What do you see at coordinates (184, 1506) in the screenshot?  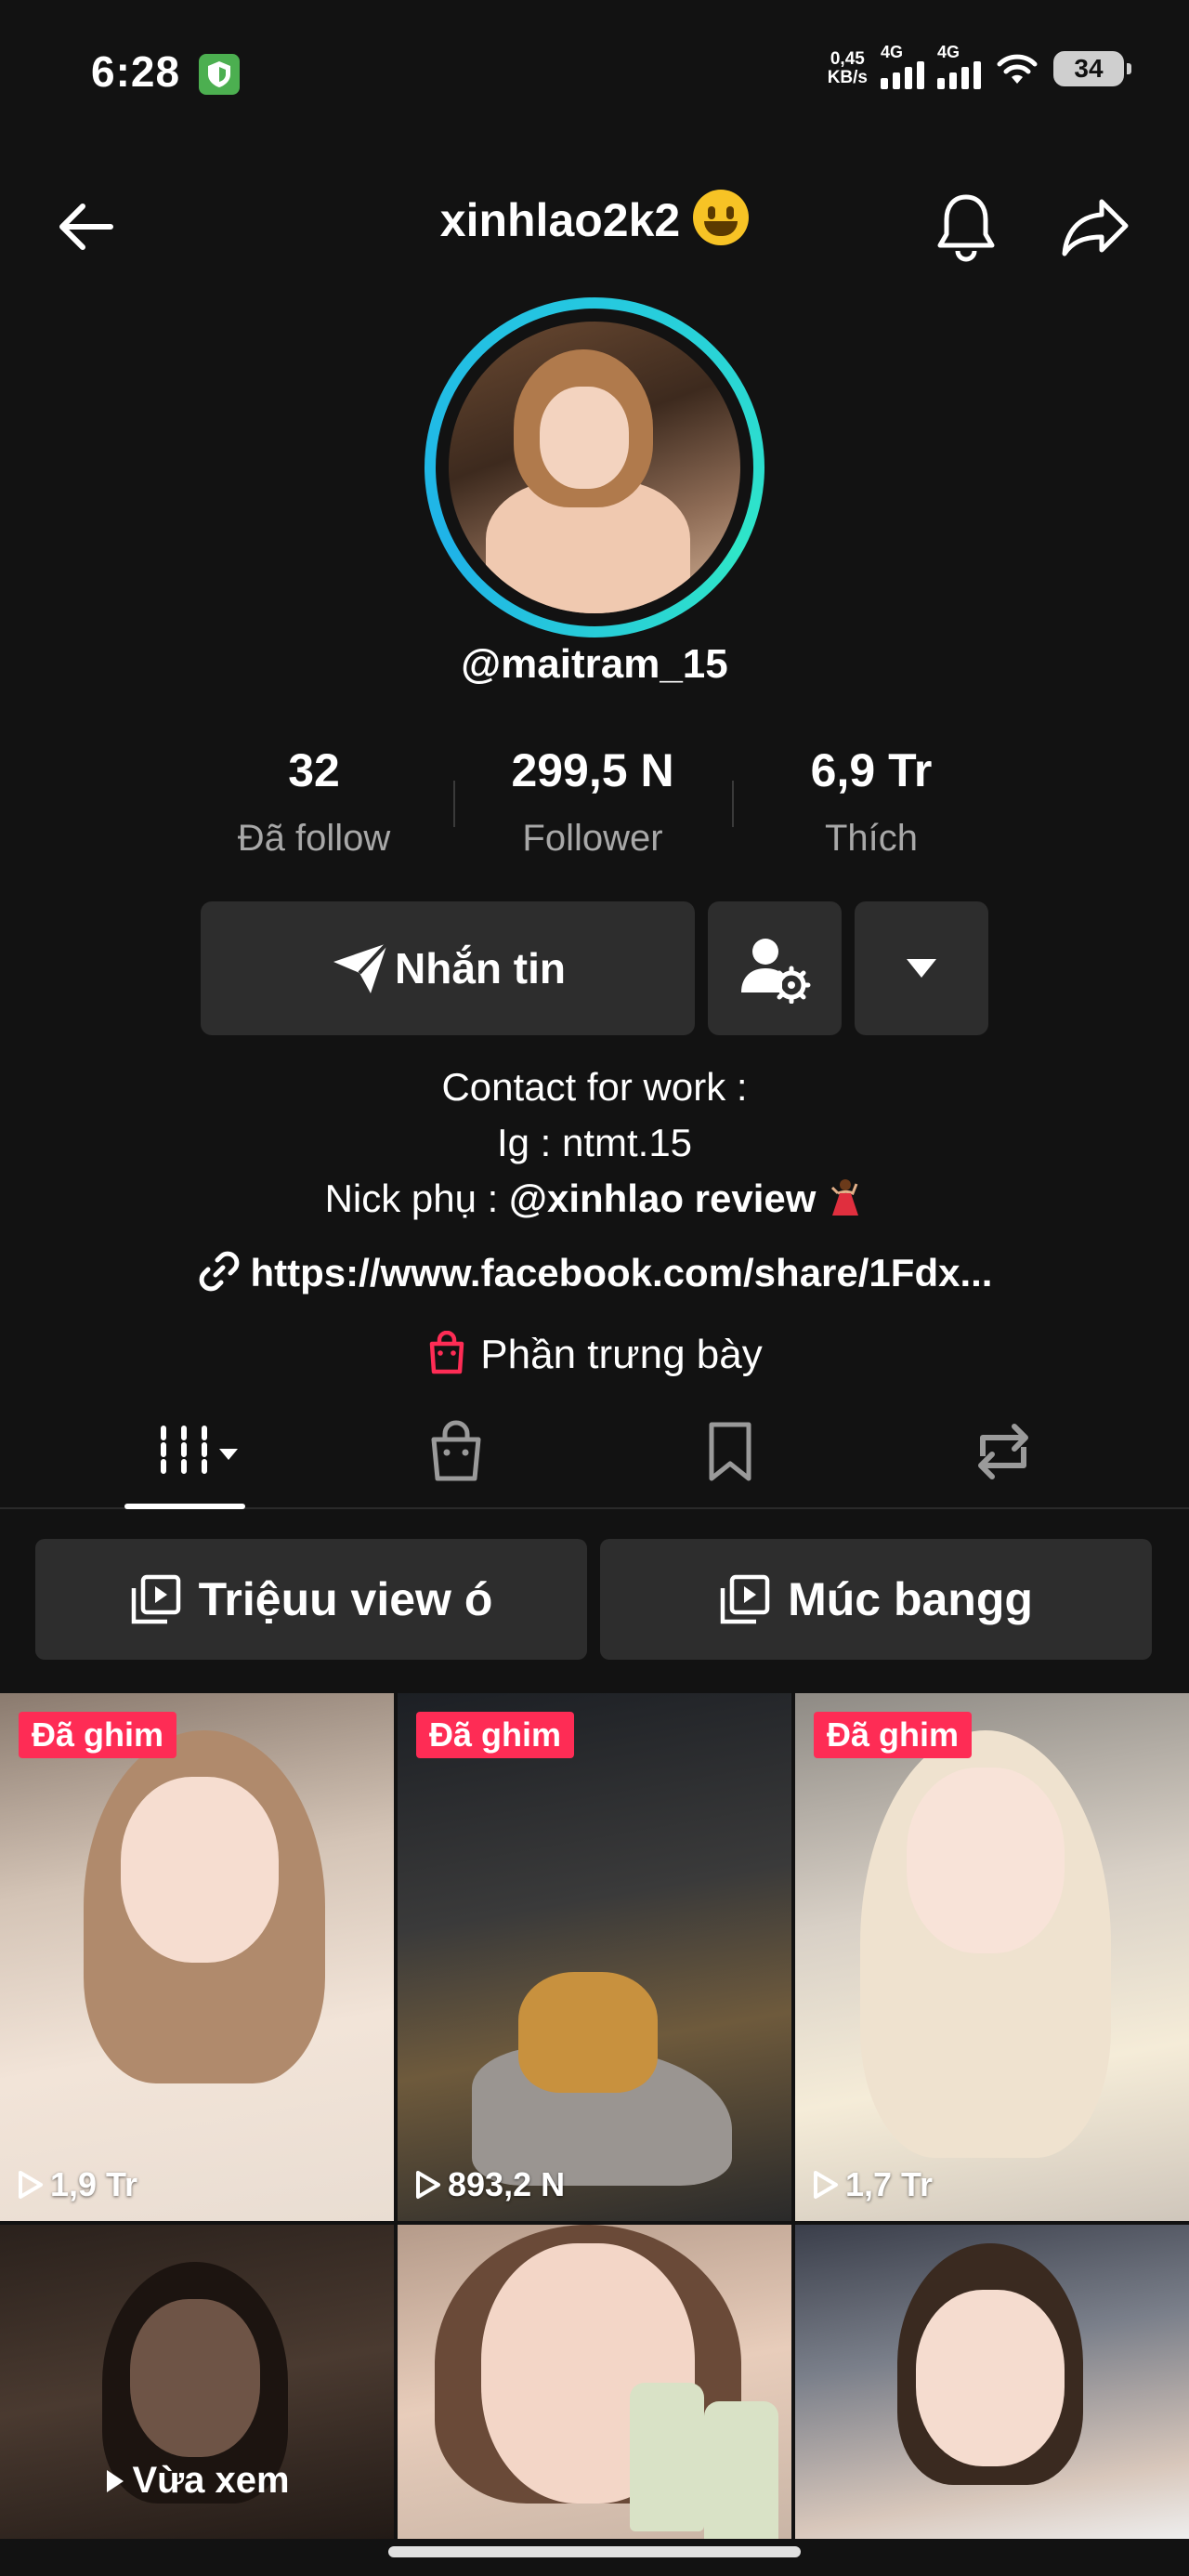 I see `active-tab-indicator` at bounding box center [184, 1506].